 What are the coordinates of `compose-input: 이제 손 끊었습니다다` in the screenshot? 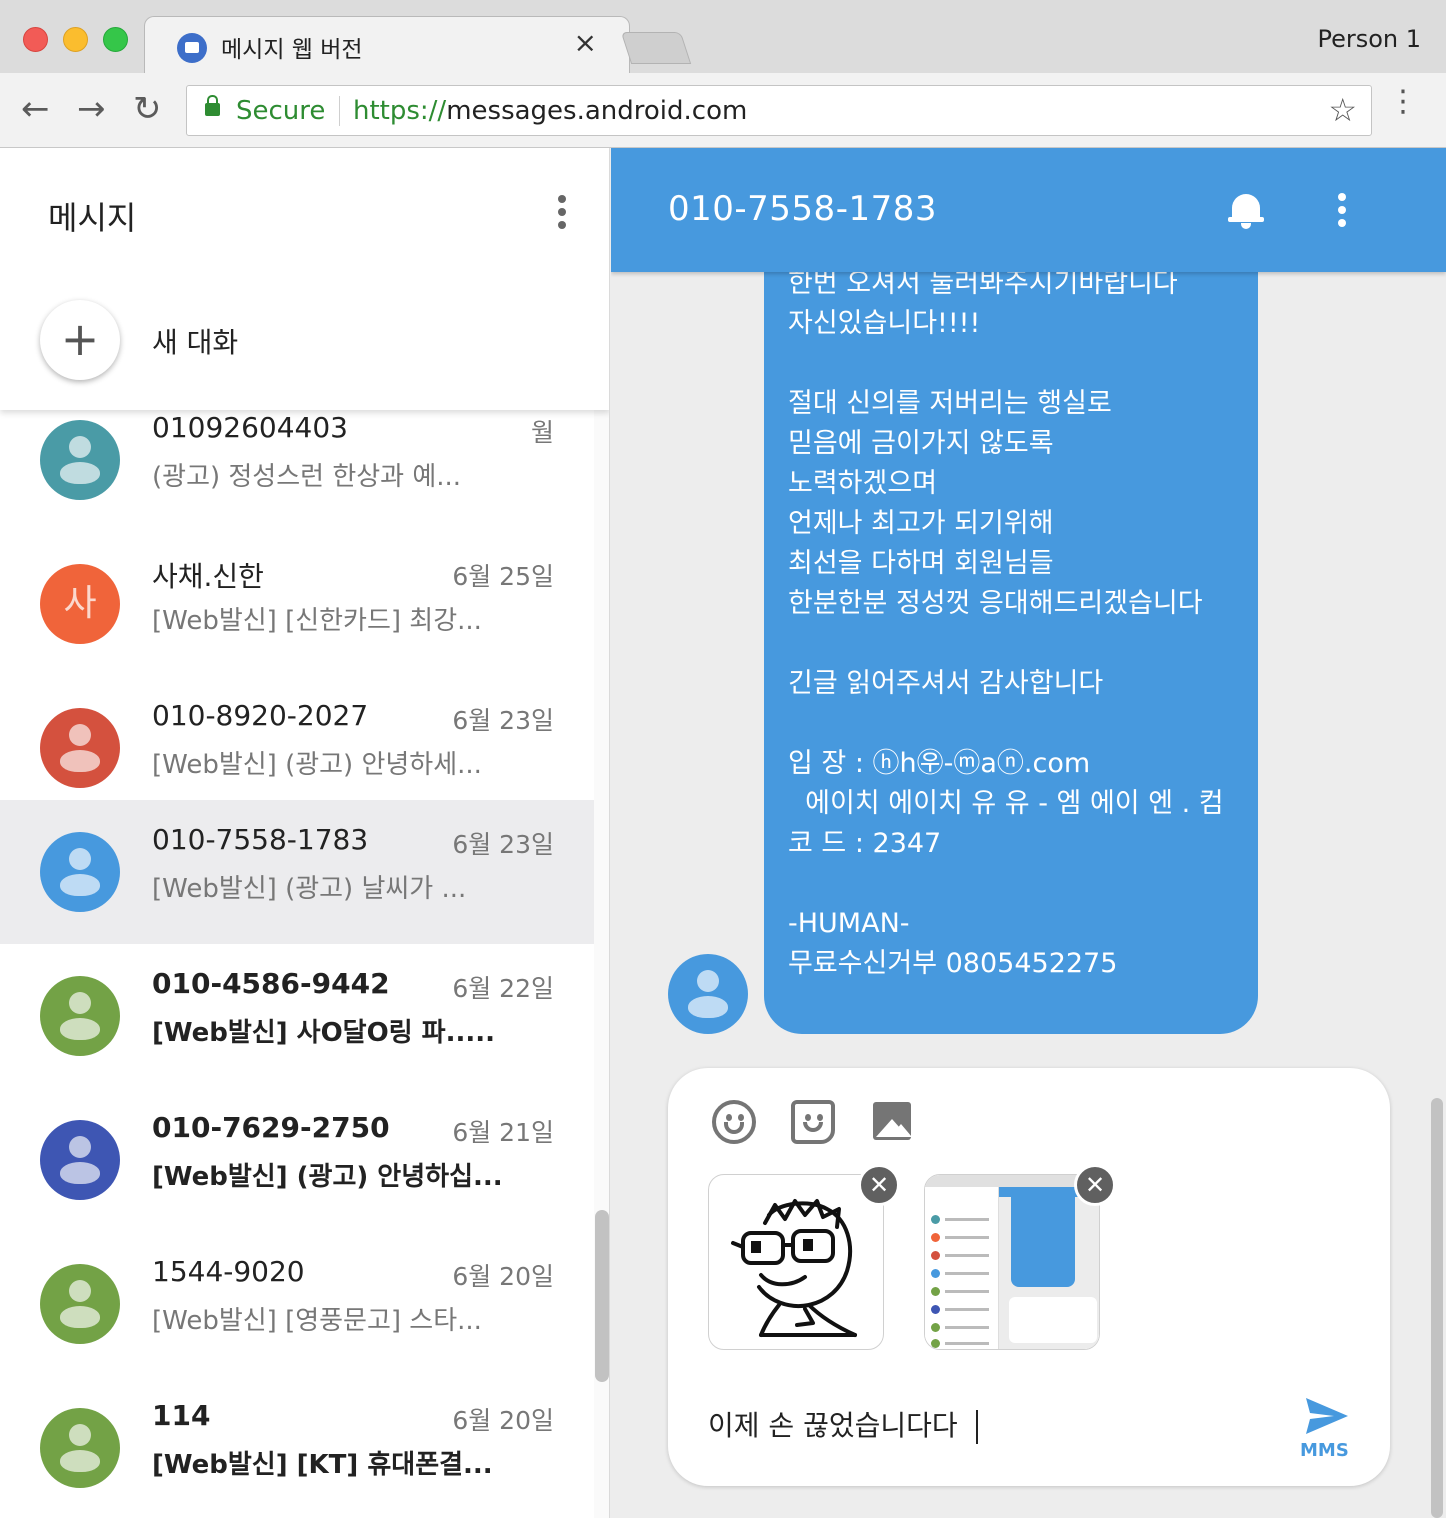 It's located at (843, 1424).